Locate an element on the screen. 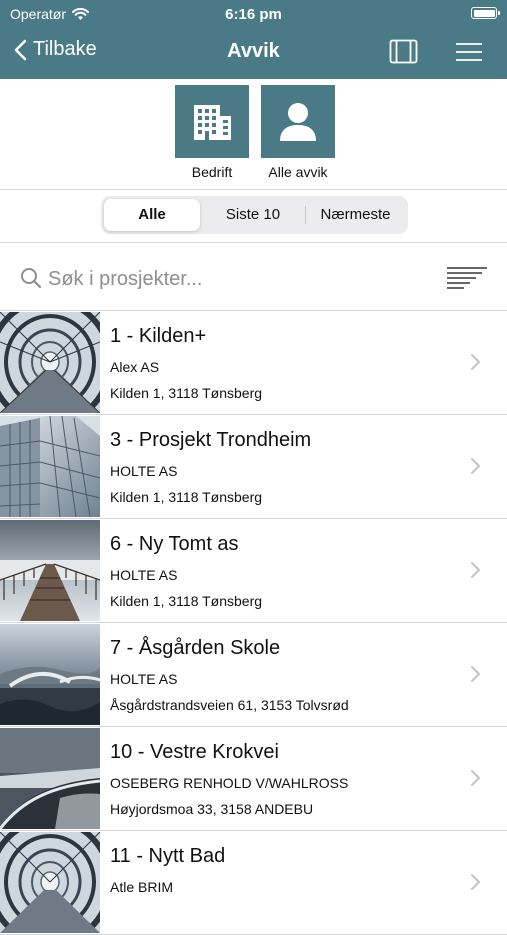 The height and width of the screenshot is (935, 507). battery-icon is located at coordinates (485, 13).